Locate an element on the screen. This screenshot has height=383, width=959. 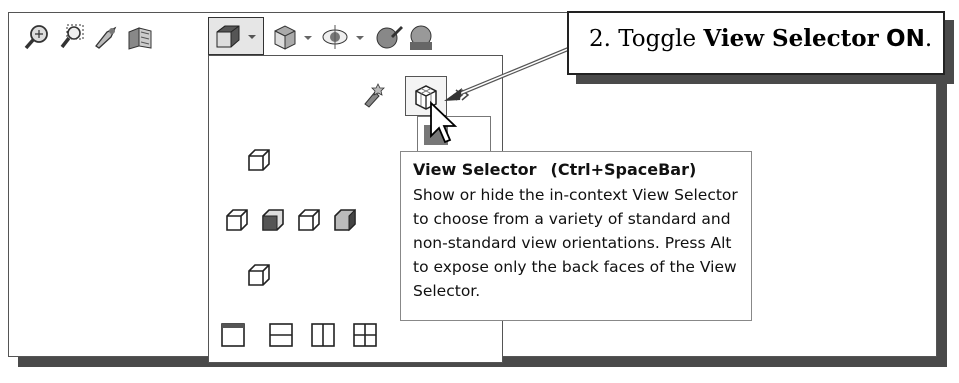
front-view-icon is located at coordinates (273, 220).